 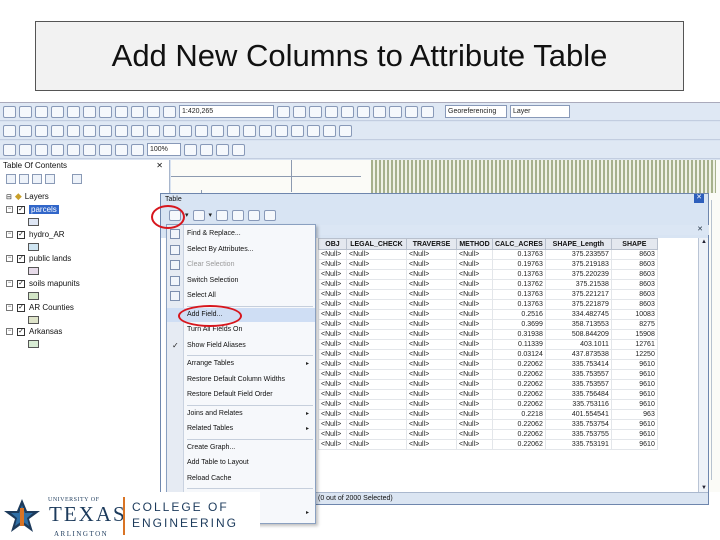 What do you see at coordinates (32, 209) in the screenshot?
I see `toc-layer-parcels: − ✓ parcels` at bounding box center [32, 209].